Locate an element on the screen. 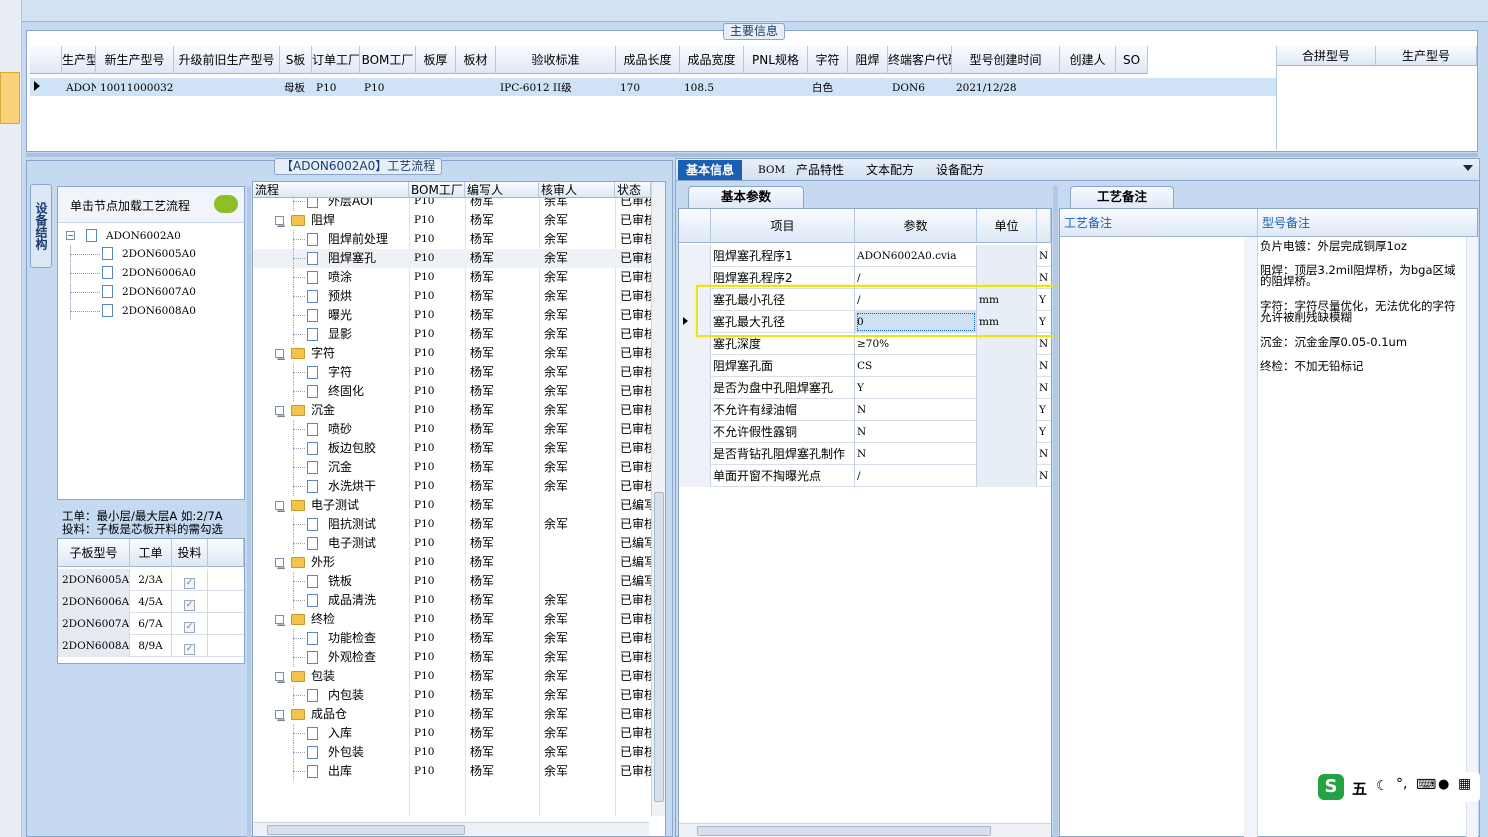 The width and height of the screenshot is (1488, 837). flow-row: 阻焊塞孔 P10 杨军 余军 已审核 is located at coordinates (452, 258).